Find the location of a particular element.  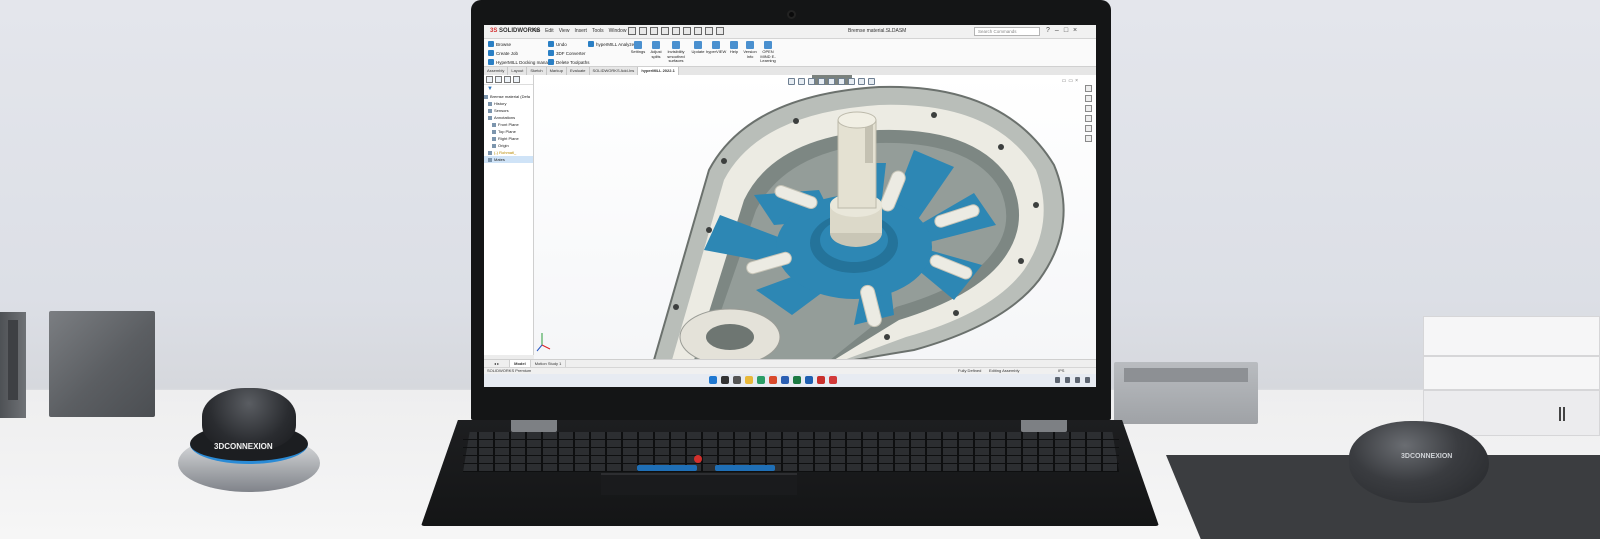

tab-model: Model is located at coordinates (520, 363).